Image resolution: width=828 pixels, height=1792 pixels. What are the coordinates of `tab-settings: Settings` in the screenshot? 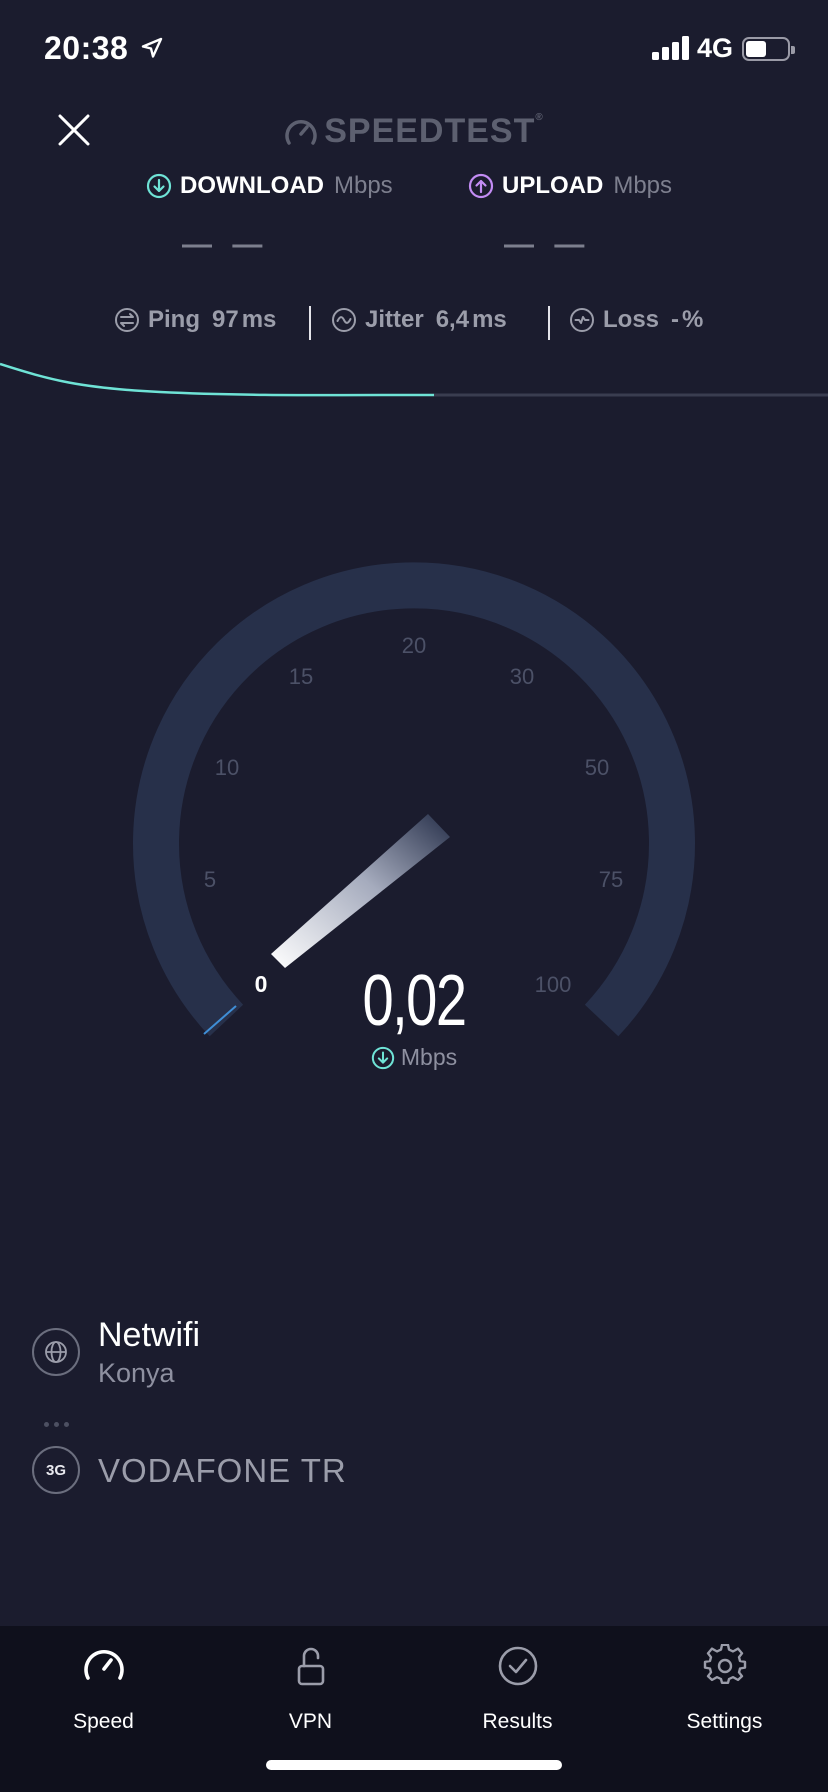 It's located at (724, 1686).